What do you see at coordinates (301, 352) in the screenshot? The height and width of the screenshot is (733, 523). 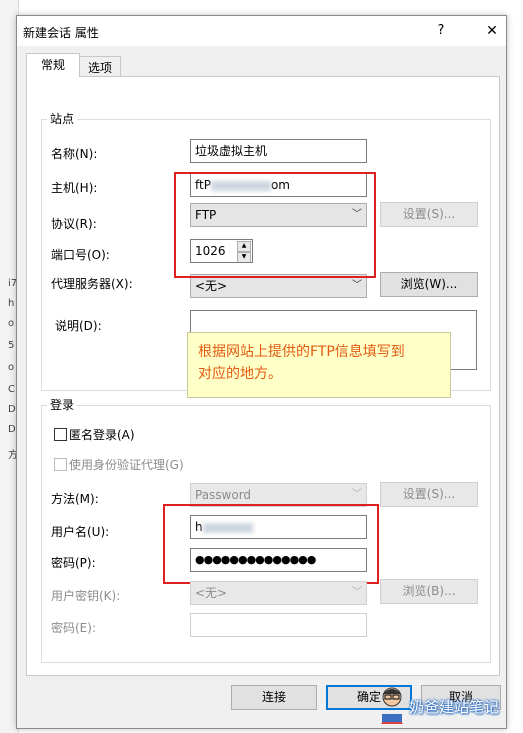 I see `tooltip-line-1: 根据网站上提供的FTP信息填写到` at bounding box center [301, 352].